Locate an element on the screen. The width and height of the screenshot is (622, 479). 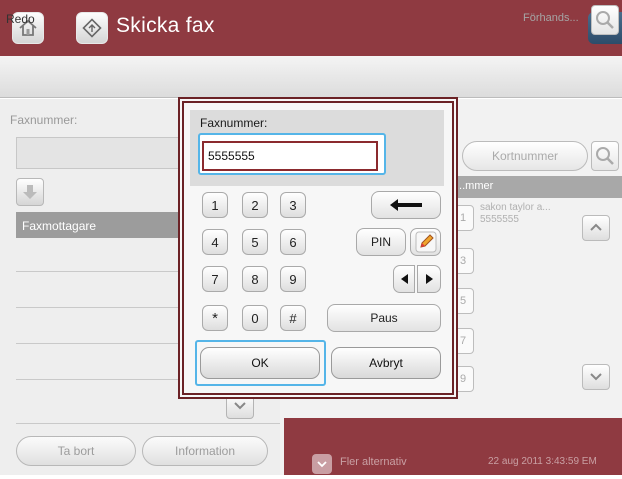
chevron-up-icon is located at coordinates (596, 227).